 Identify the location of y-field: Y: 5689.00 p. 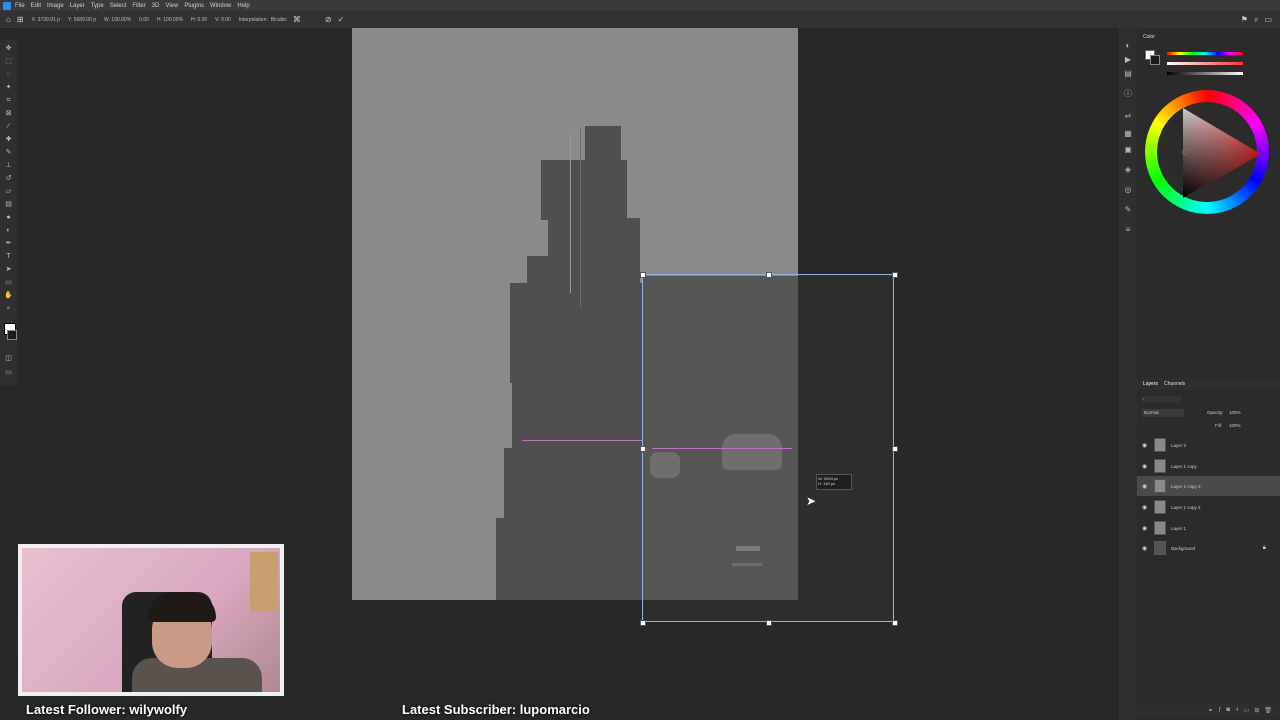
(82, 20).